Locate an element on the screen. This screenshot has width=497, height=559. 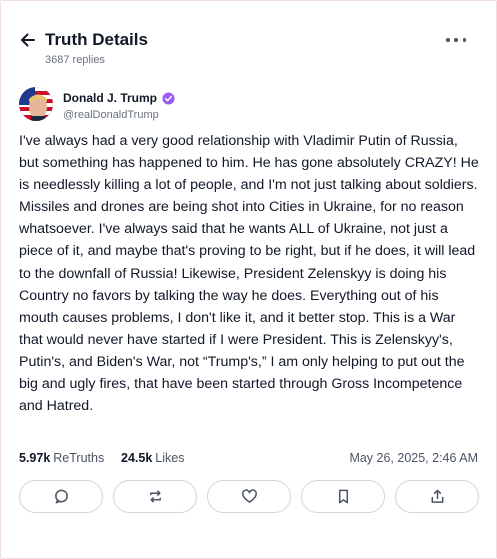
retruth-icon is located at coordinates (155, 496).